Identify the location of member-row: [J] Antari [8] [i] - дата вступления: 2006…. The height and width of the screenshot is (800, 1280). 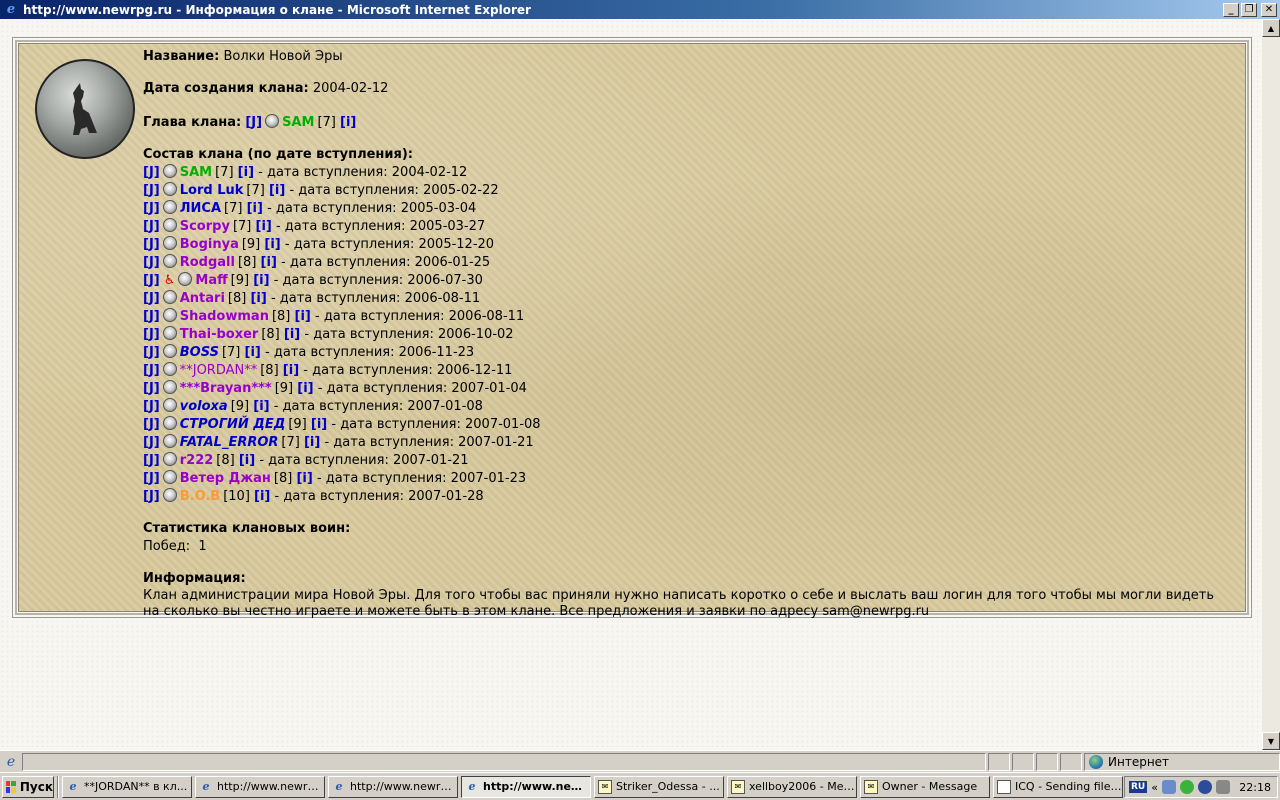
(690, 299).